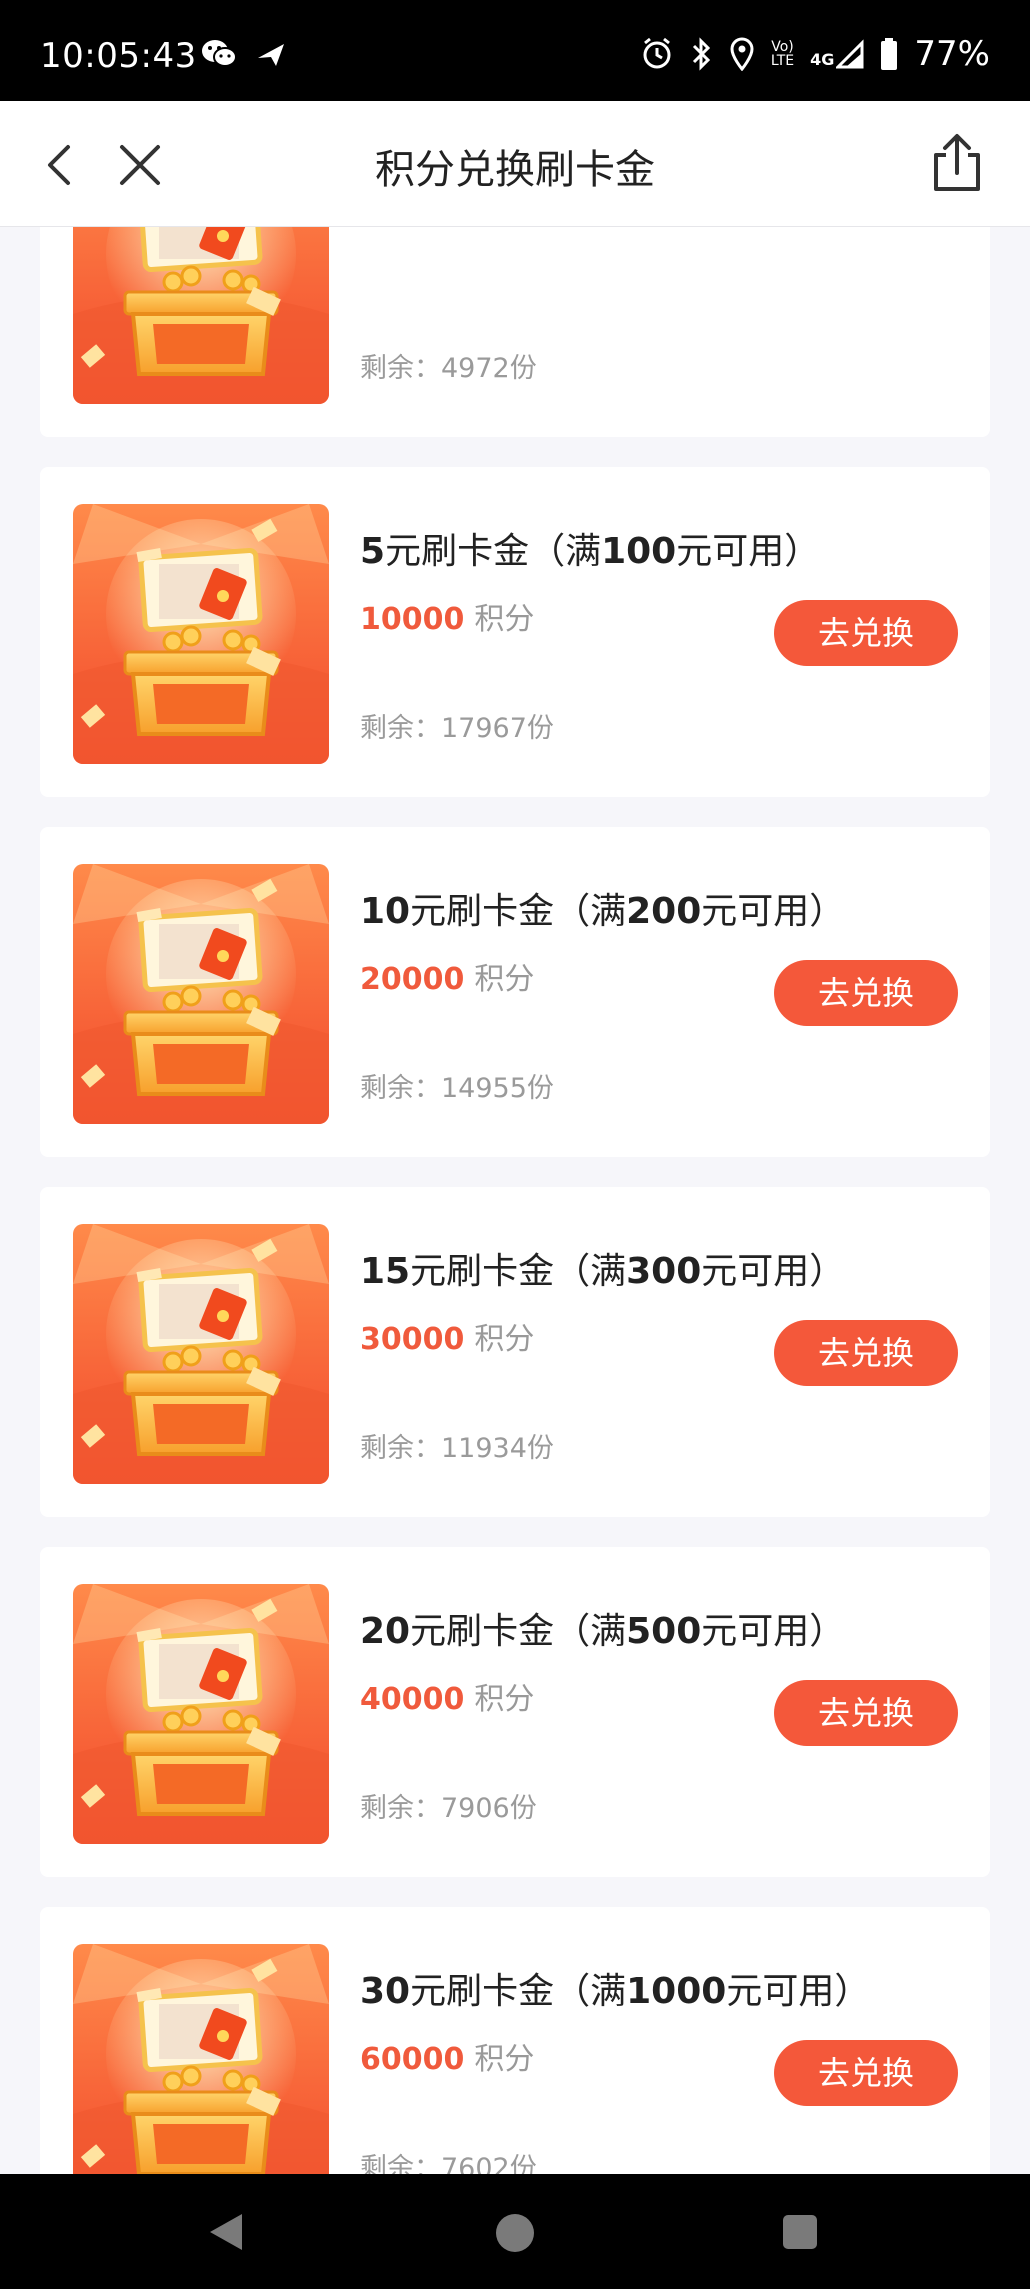 This screenshot has width=1030, height=2289. What do you see at coordinates (457, 1448) in the screenshot?
I see `remaining-count: 剩余：11934份` at bounding box center [457, 1448].